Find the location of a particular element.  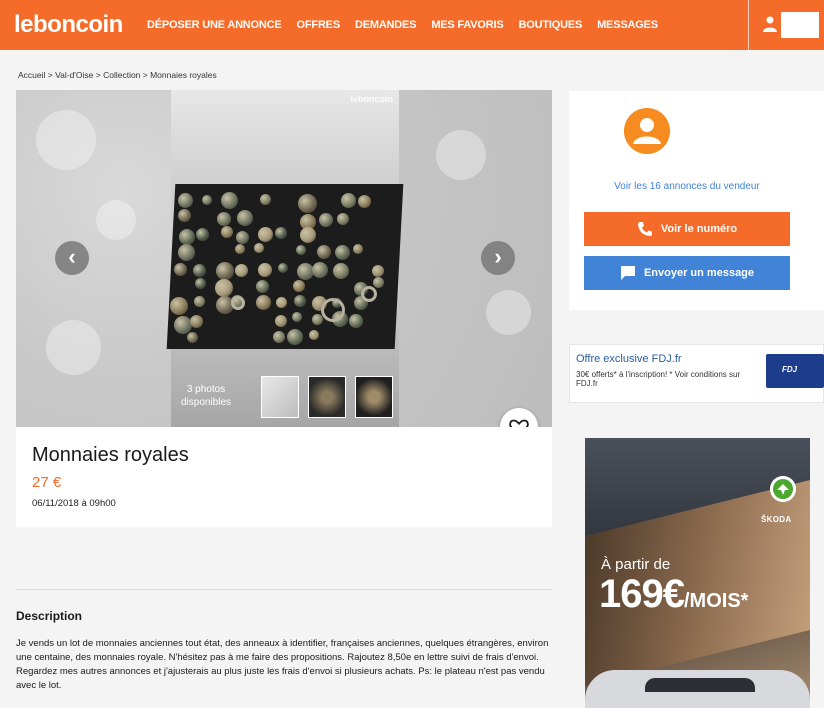

description-title: Description is located at coordinates (49, 616).